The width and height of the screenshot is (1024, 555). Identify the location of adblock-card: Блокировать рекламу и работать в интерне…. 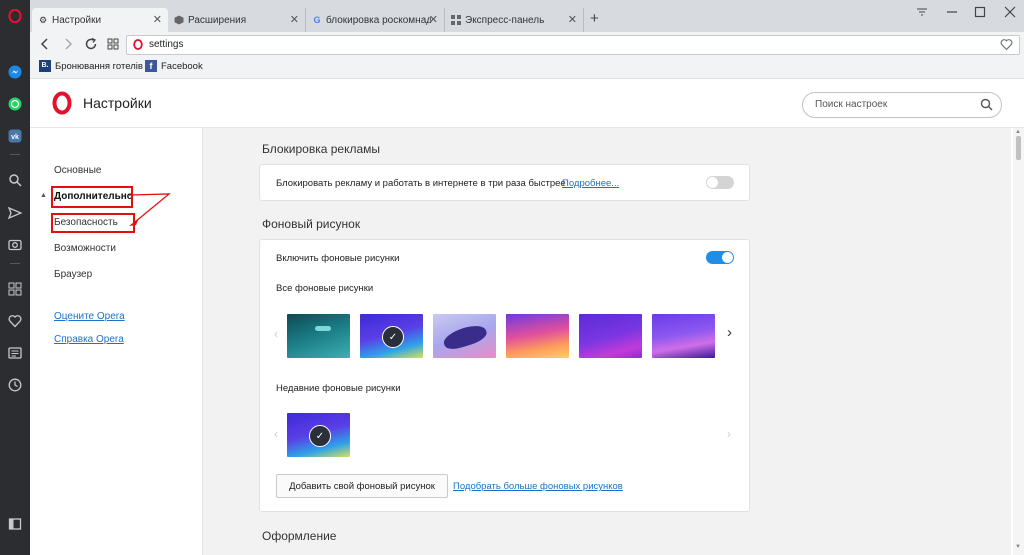
(504, 182).